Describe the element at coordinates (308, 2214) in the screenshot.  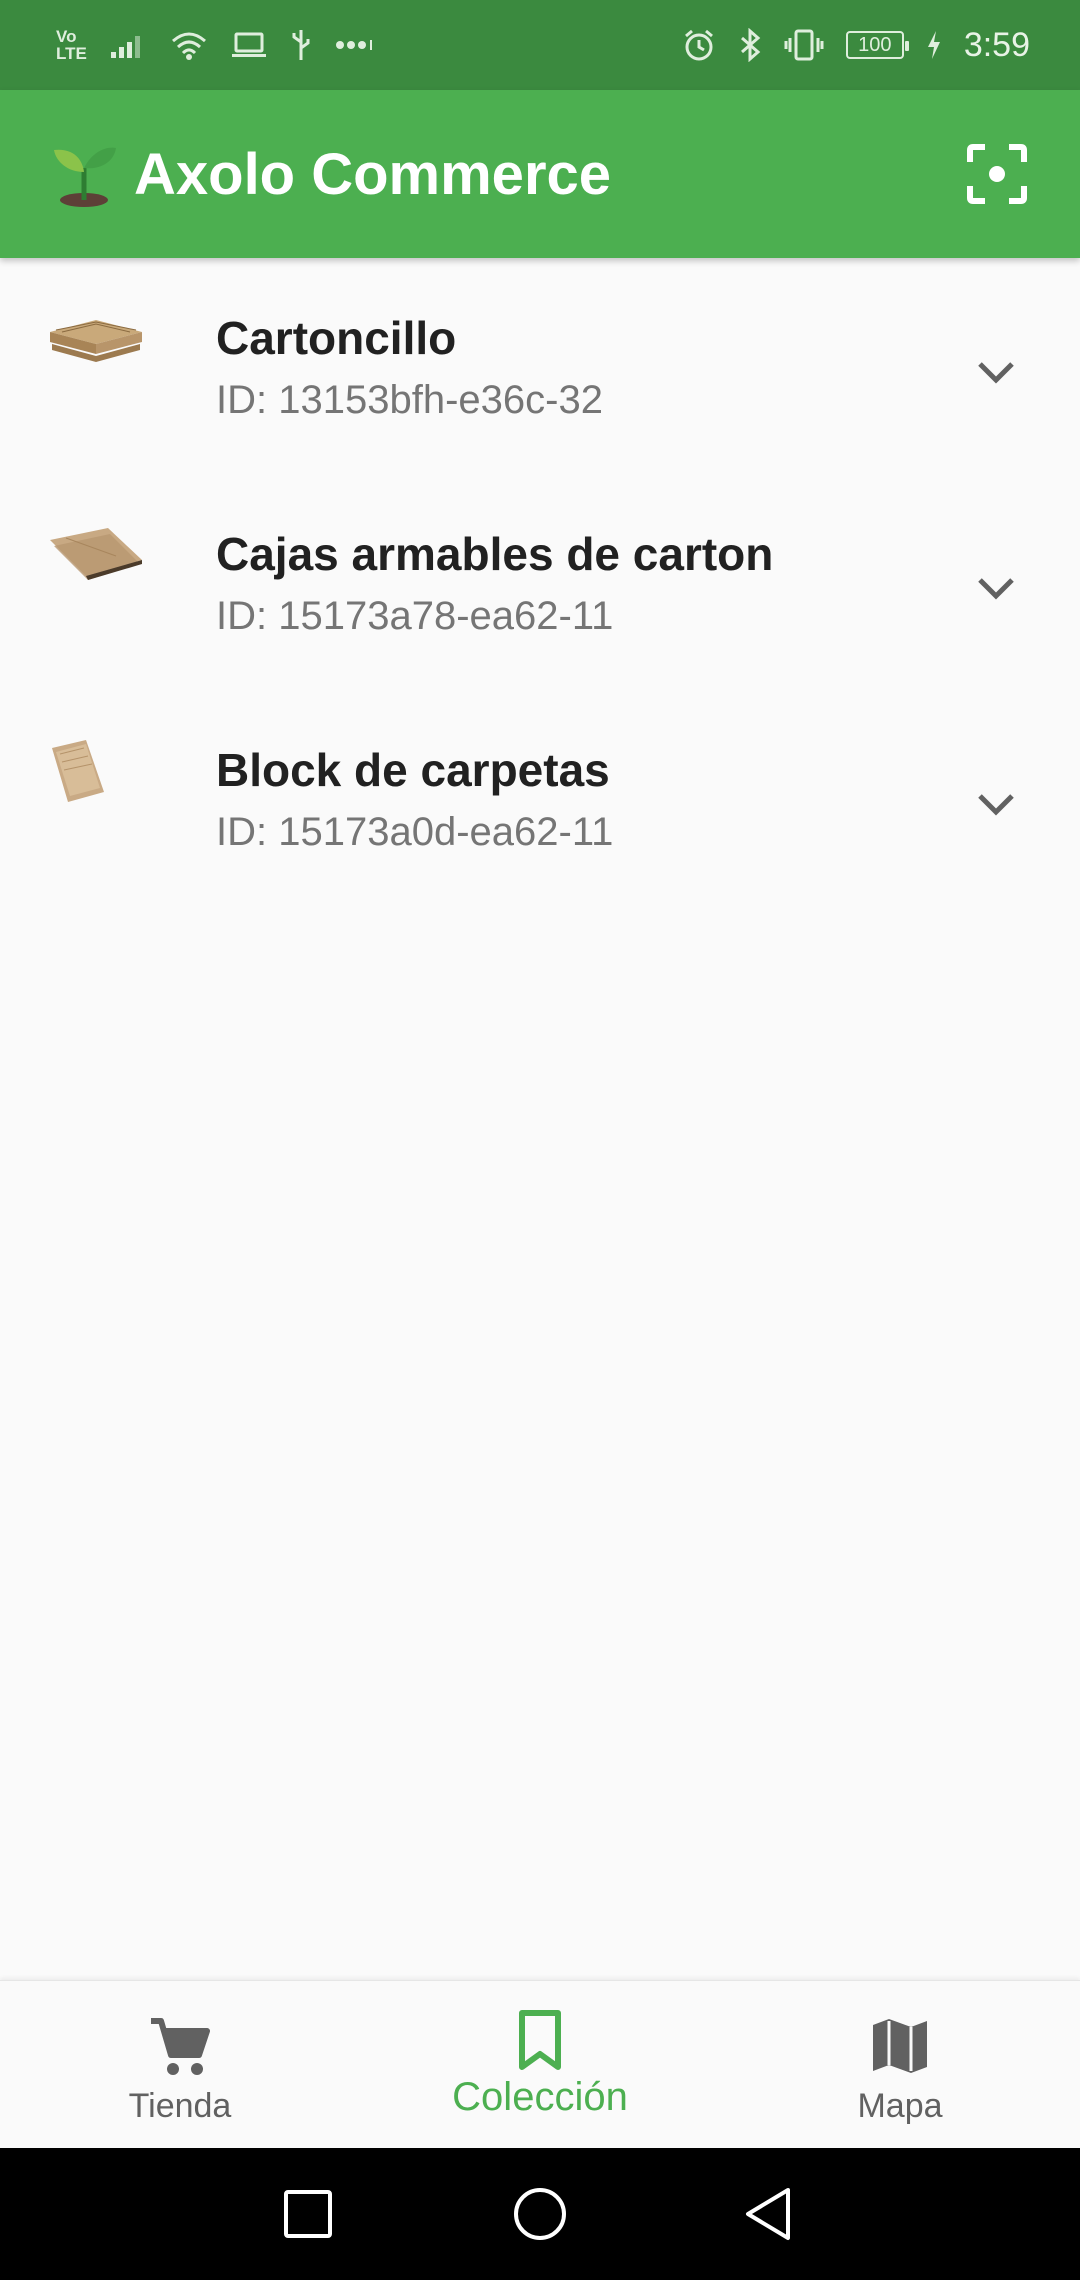
I see `recent-apps-icon` at that location.